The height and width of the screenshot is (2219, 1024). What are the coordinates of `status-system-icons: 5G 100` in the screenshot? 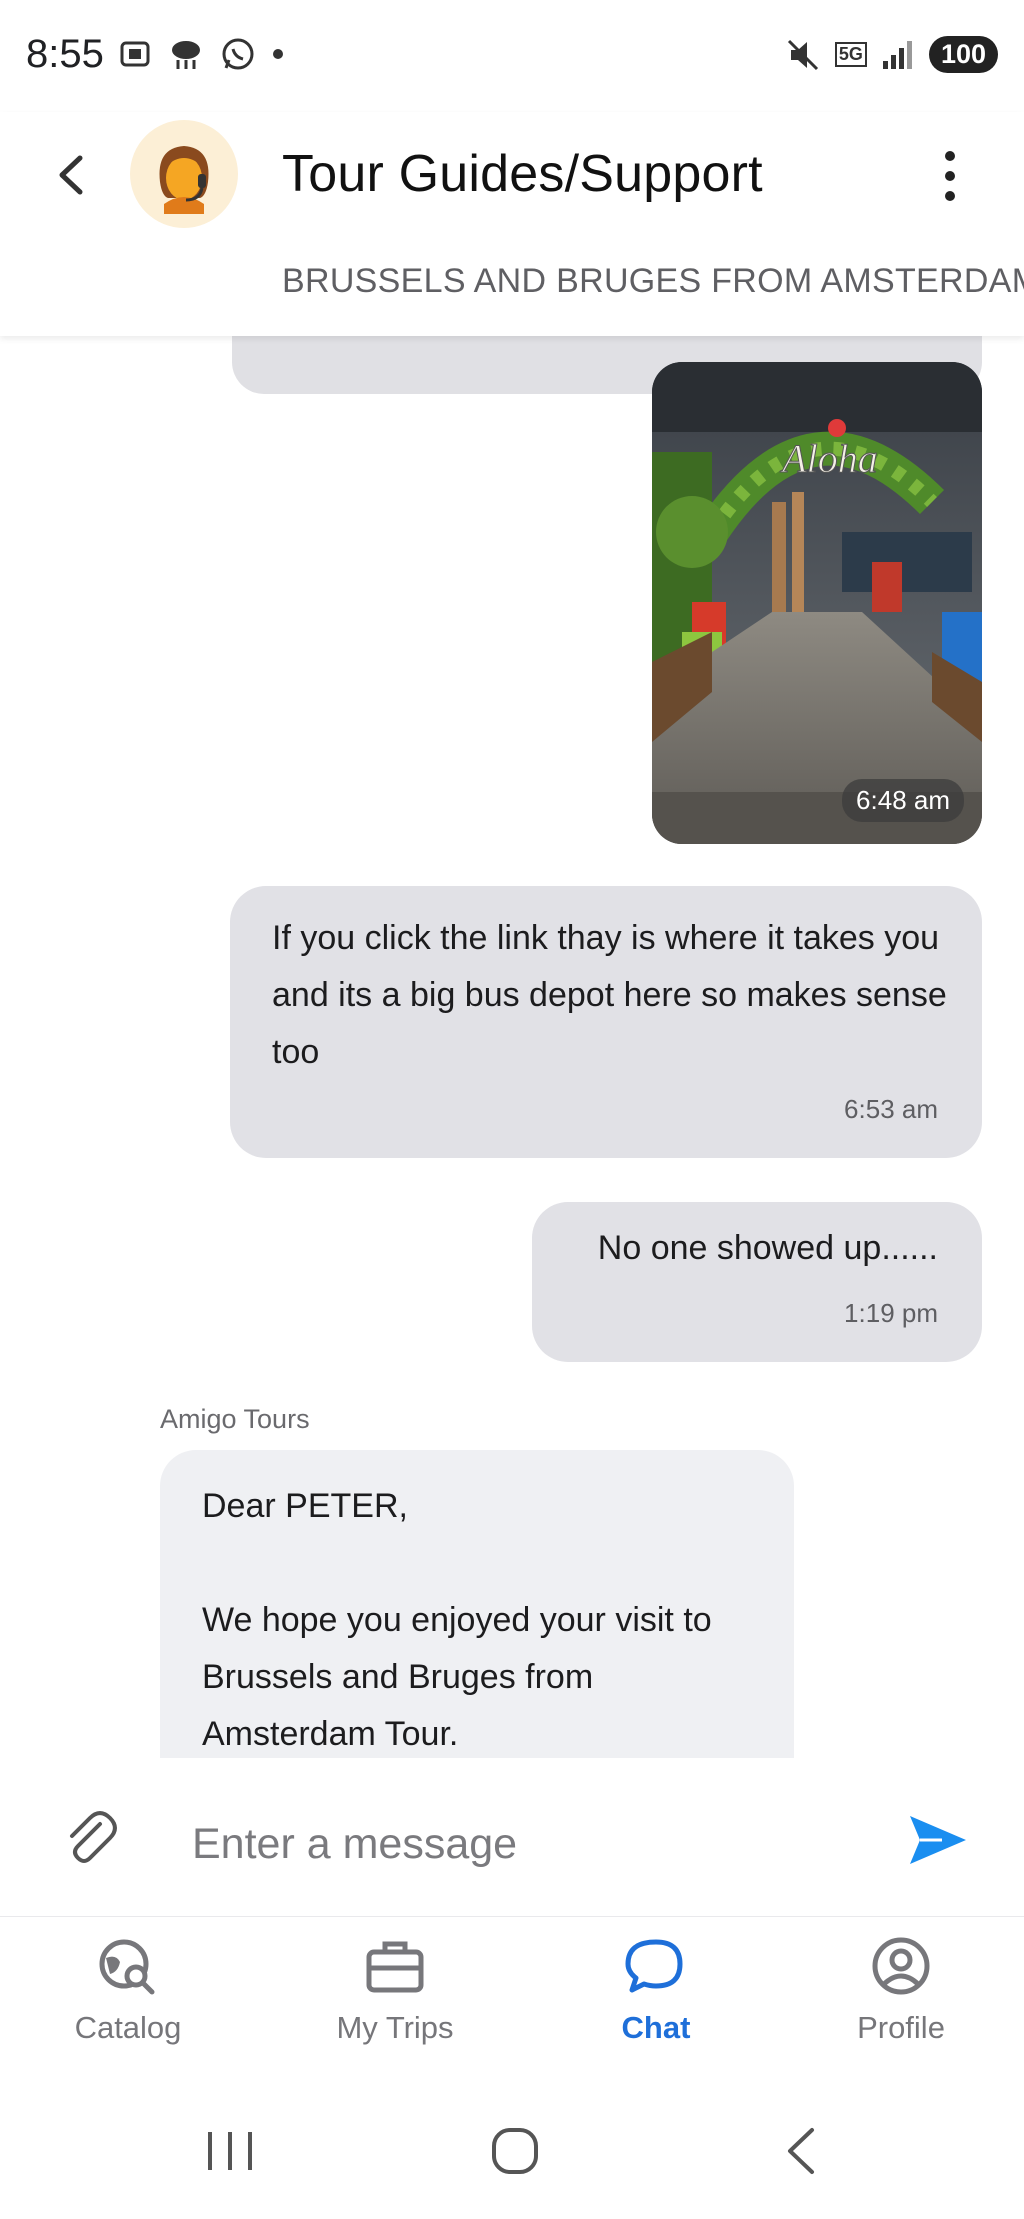 It's located at (891, 54).